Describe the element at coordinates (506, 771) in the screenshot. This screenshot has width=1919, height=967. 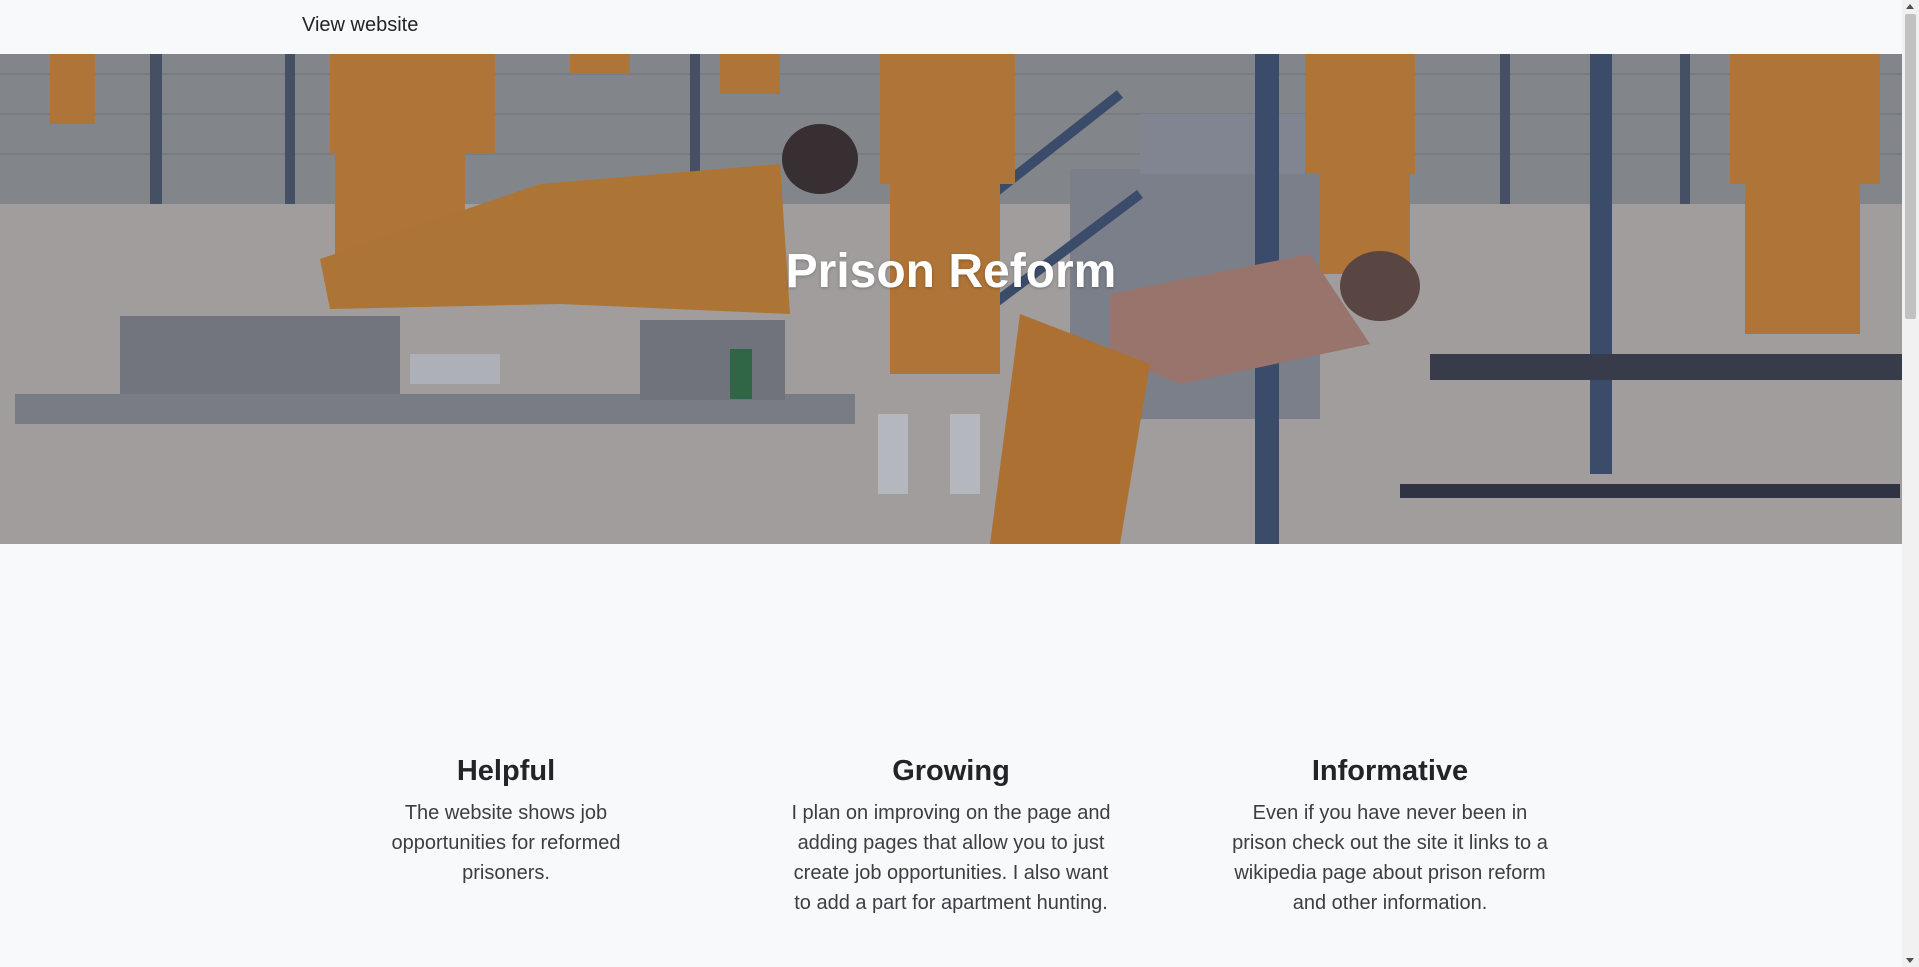
I see `feature-title: Helpful` at that location.